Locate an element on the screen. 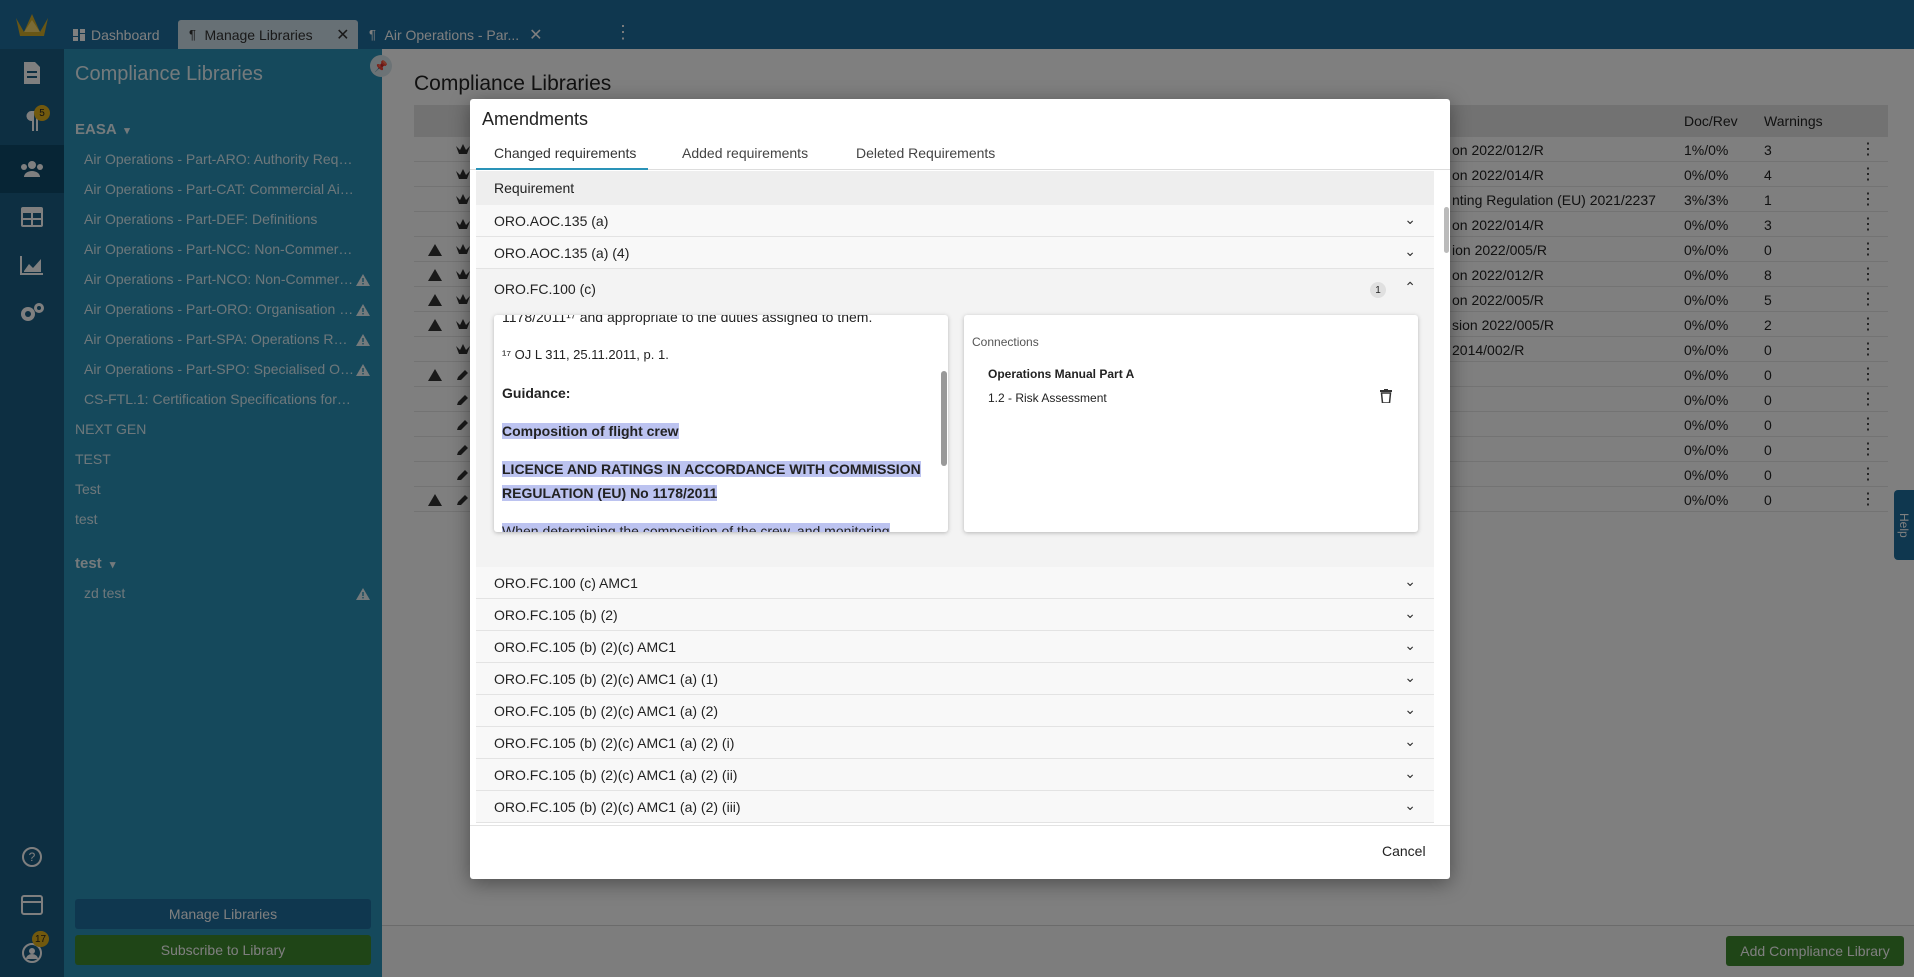  tab-deleted-requirements: Deleted Requirements is located at coordinates (925, 153).